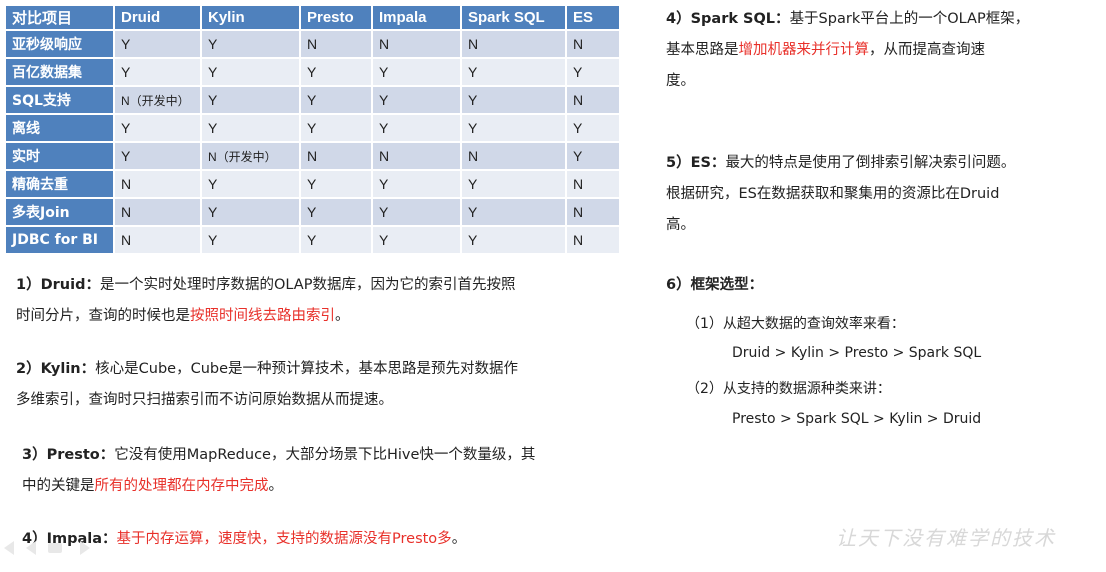 Image resolution: width=1106 pixels, height=572 pixels. What do you see at coordinates (60, 241) in the screenshot?
I see `row-label: JDBC for BI` at bounding box center [60, 241].